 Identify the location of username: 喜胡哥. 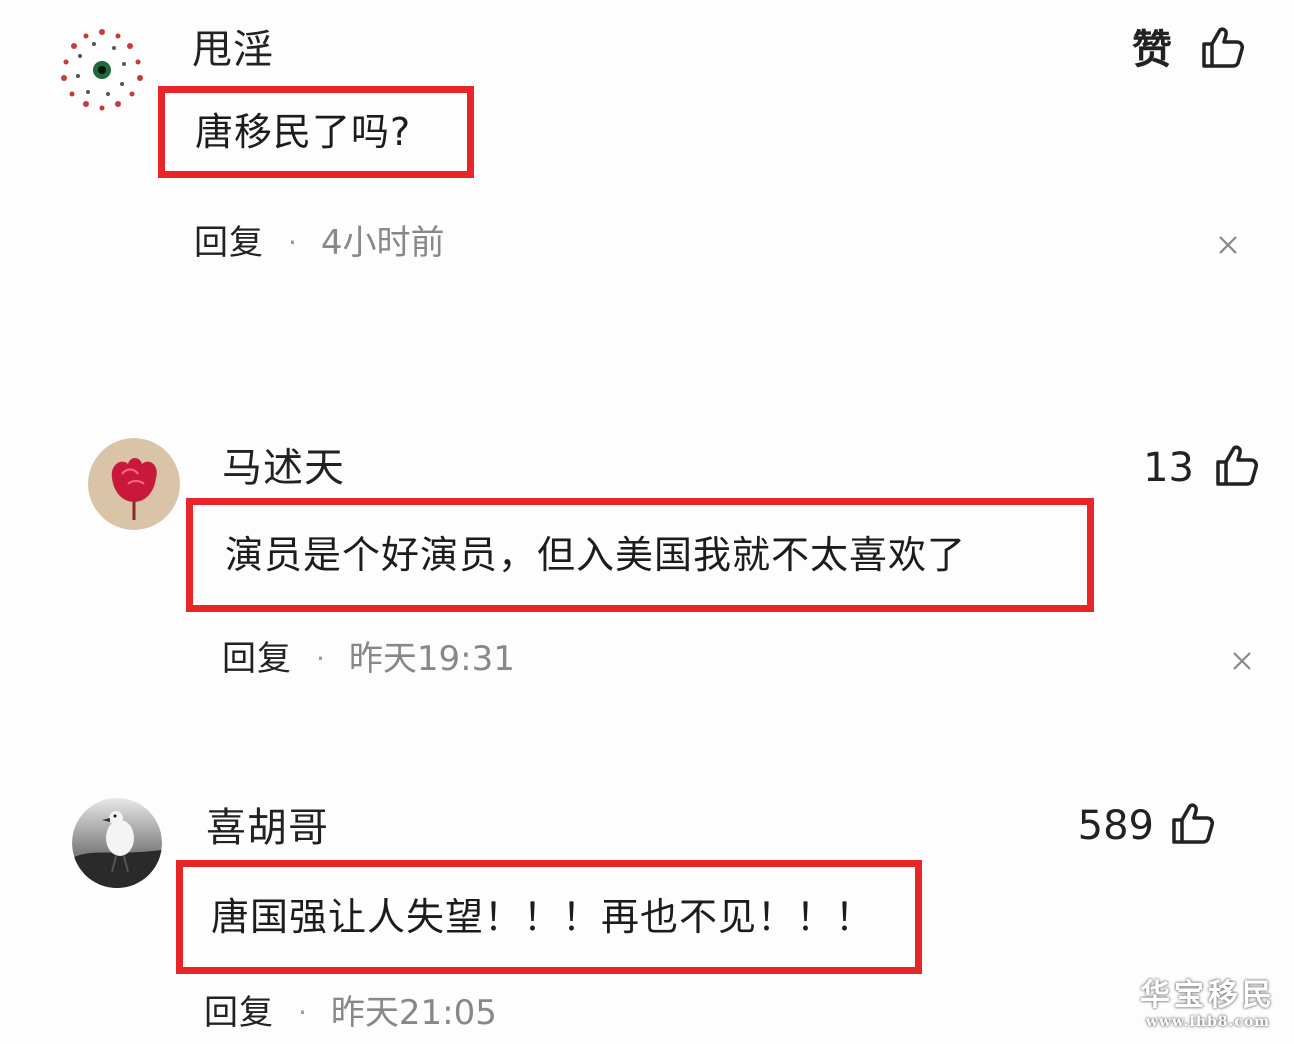
(267, 828).